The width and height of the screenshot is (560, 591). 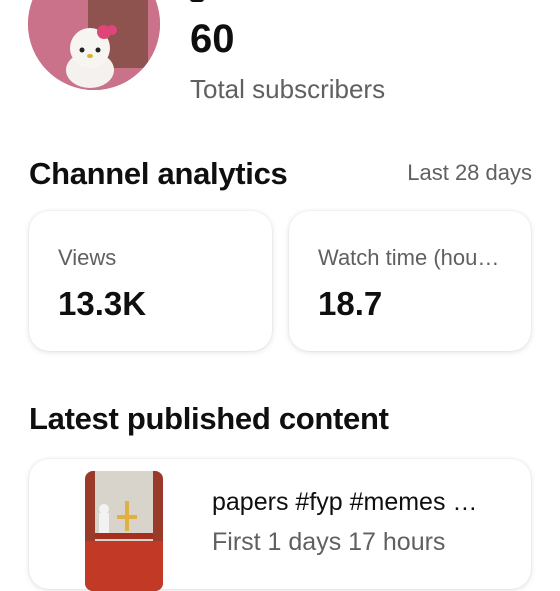 What do you see at coordinates (150, 281) in the screenshot?
I see `views-card: Views 13.3K` at bounding box center [150, 281].